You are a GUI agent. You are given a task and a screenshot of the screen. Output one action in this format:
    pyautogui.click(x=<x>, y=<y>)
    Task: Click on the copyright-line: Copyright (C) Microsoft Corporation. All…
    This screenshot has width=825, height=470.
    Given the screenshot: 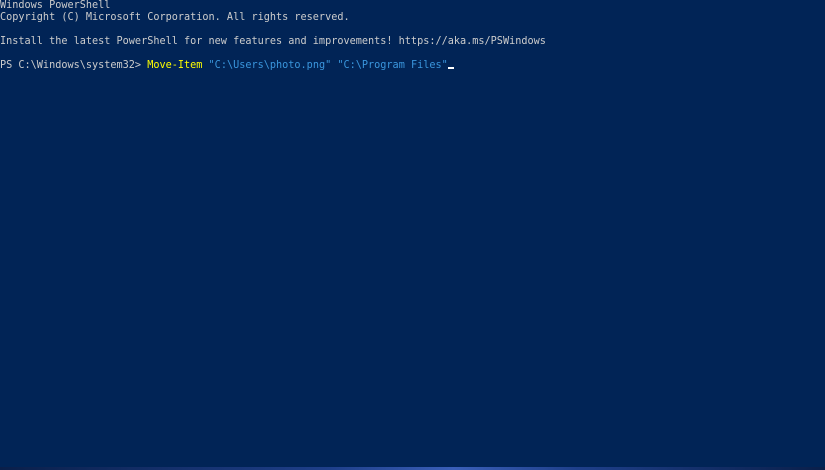 What is the action you would take?
    pyautogui.click(x=175, y=18)
    